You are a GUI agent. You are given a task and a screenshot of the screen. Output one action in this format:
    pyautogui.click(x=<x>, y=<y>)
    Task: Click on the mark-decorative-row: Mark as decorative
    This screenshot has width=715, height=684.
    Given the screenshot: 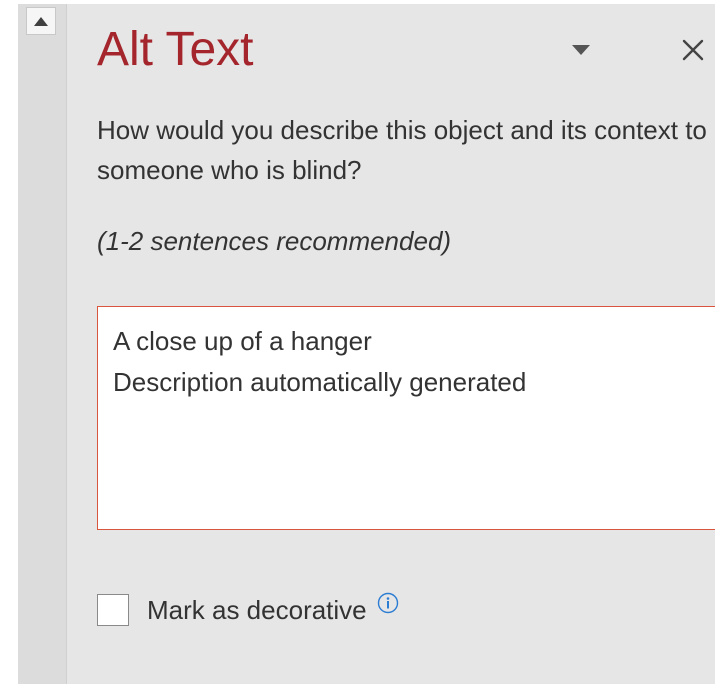 What is the action you would take?
    pyautogui.click(x=248, y=609)
    